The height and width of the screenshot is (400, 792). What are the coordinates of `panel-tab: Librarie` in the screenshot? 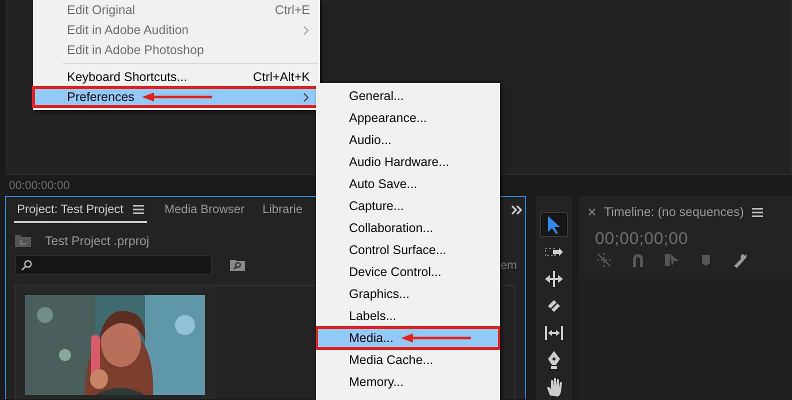 It's located at (282, 210).